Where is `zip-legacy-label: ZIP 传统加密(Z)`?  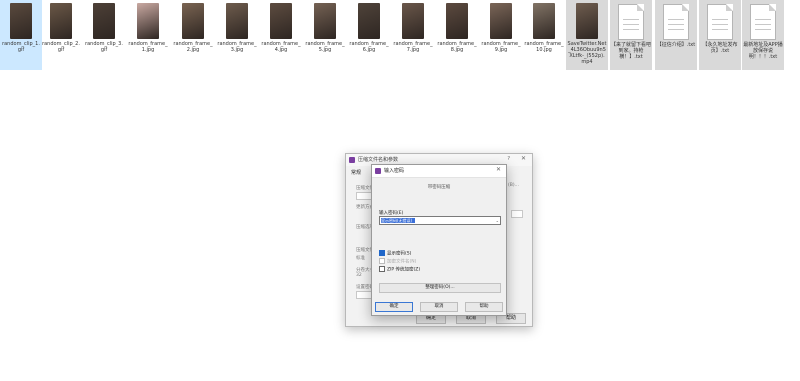 zip-legacy-label: ZIP 传统加密(Z) is located at coordinates (404, 270).